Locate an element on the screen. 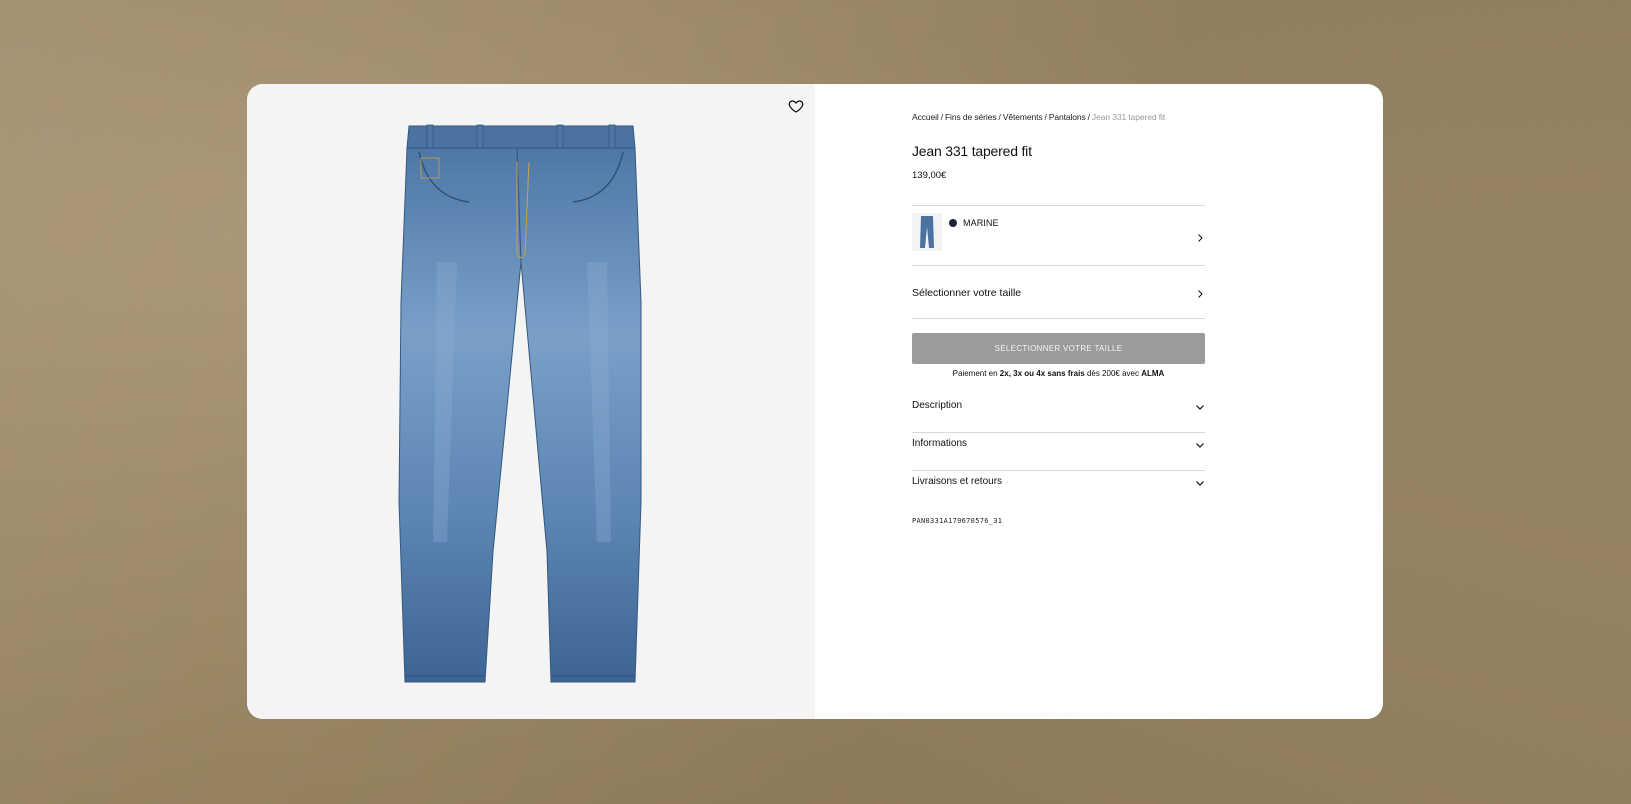 The image size is (1631, 804). color-label: MARINE is located at coordinates (981, 223).